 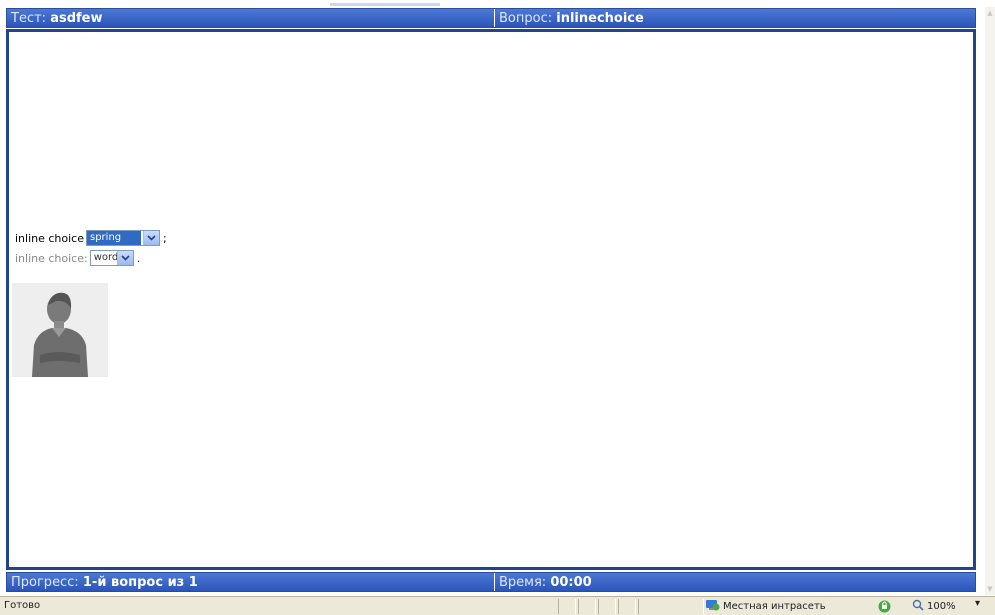 What do you see at coordinates (45, 582) in the screenshot?
I see `progress-label: Прогресс:` at bounding box center [45, 582].